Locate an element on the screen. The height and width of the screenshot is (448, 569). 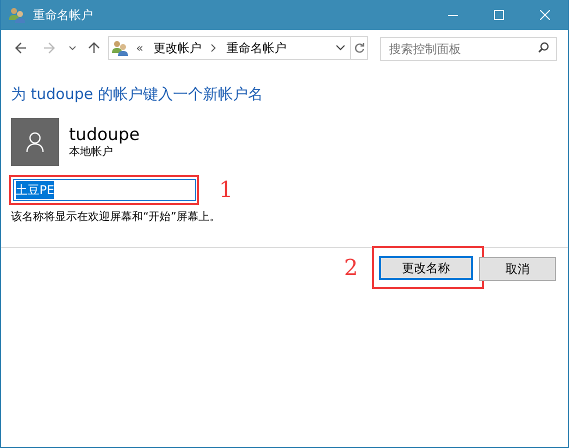
account-name: tudoupe is located at coordinates (104, 134).